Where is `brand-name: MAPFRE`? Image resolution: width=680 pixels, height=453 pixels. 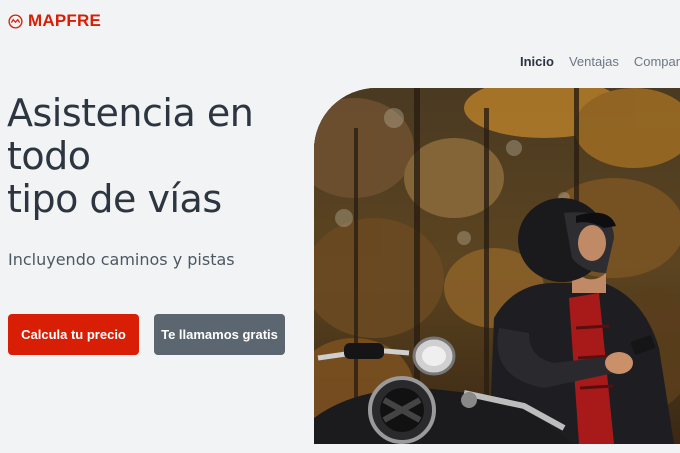
brand-name: MAPFRE is located at coordinates (64, 20).